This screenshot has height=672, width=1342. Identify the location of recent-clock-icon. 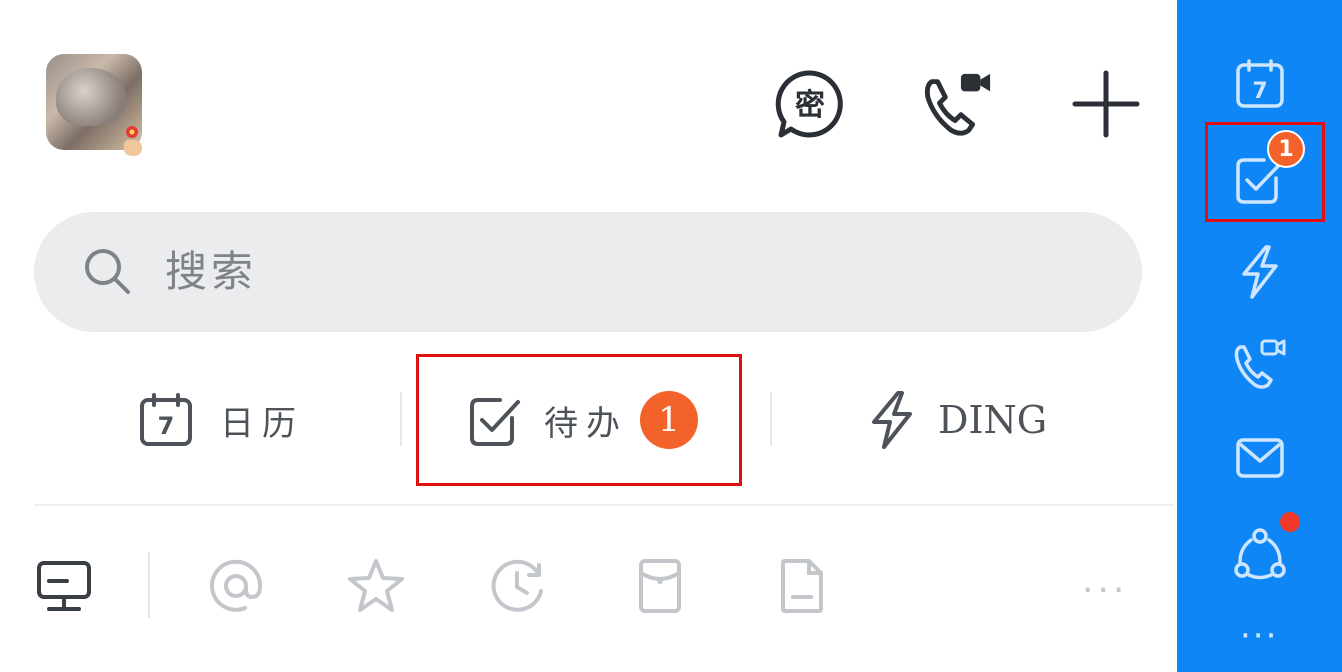
(518, 586).